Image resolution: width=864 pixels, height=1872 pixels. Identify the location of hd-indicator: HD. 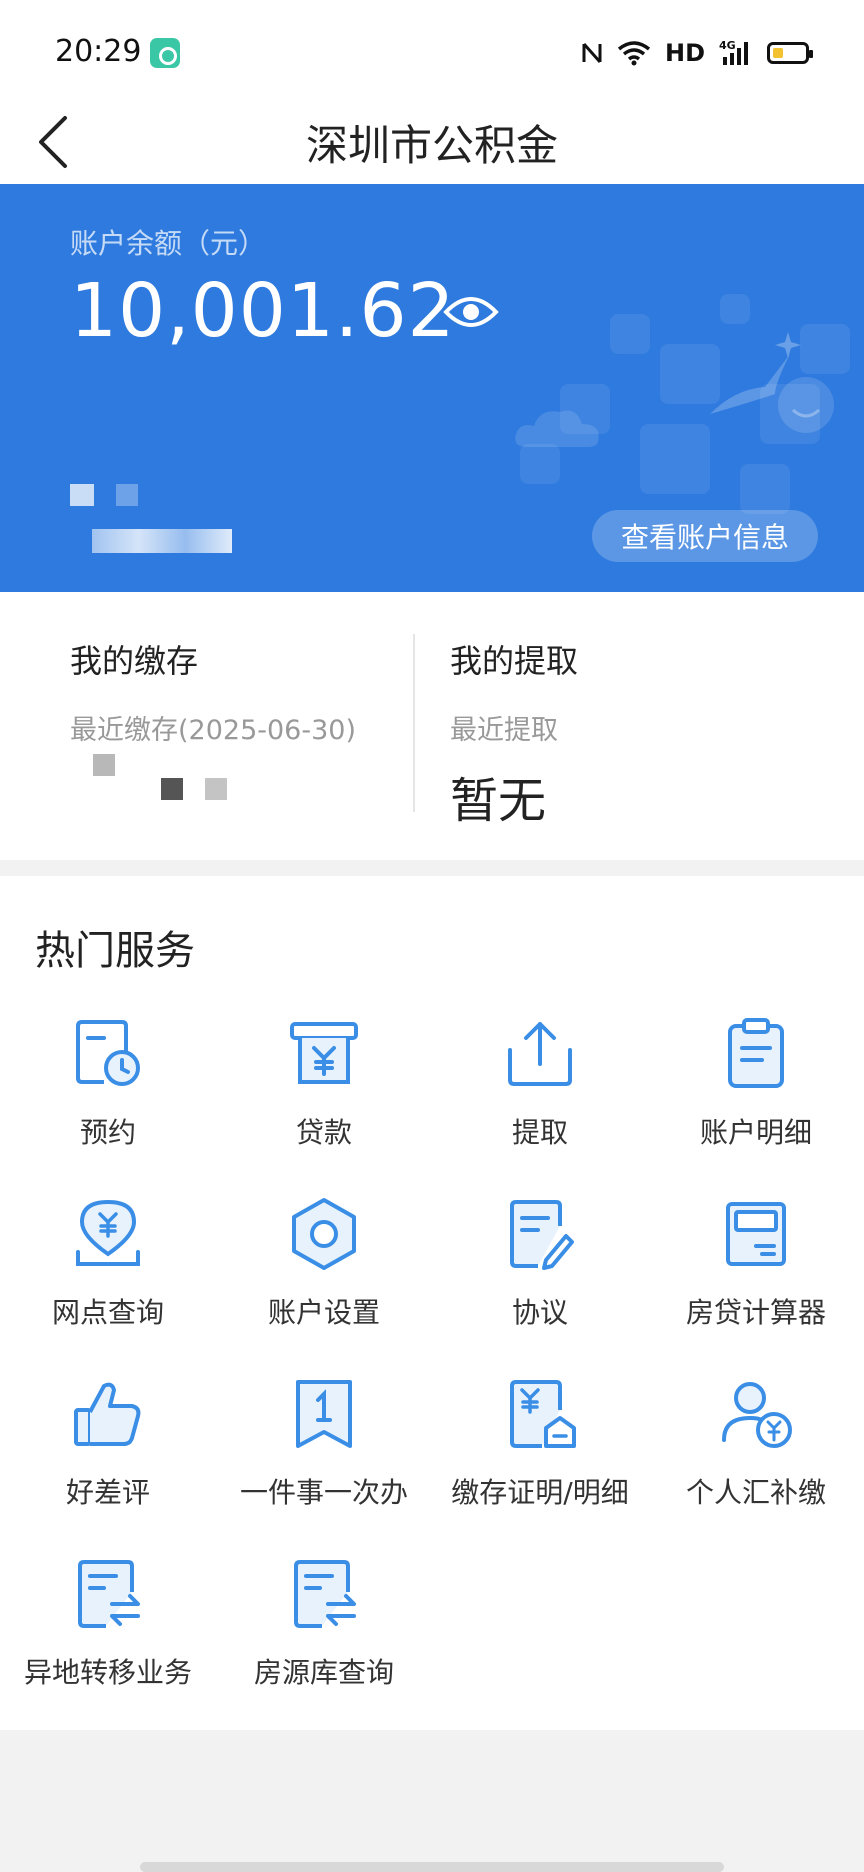
(684, 53).